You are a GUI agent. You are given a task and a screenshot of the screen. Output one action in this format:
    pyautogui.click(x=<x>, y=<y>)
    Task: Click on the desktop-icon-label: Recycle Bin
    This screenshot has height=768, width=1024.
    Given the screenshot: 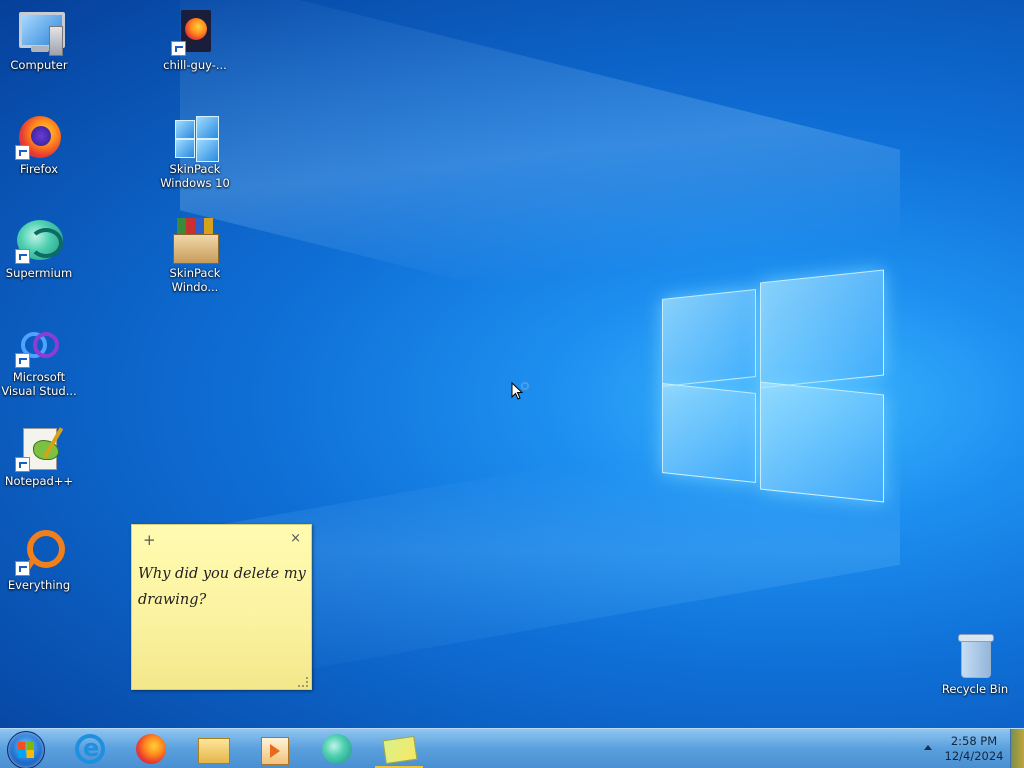 What is the action you would take?
    pyautogui.click(x=975, y=689)
    